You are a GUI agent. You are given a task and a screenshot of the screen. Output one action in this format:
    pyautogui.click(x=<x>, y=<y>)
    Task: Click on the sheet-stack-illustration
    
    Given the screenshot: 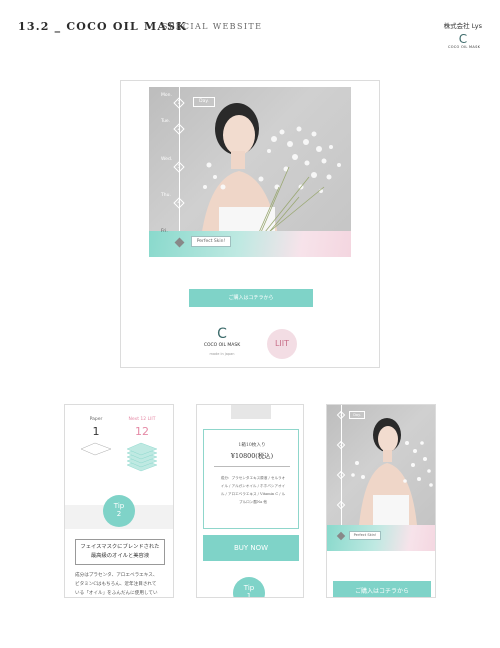 What is the action you would take?
    pyautogui.click(x=119, y=457)
    